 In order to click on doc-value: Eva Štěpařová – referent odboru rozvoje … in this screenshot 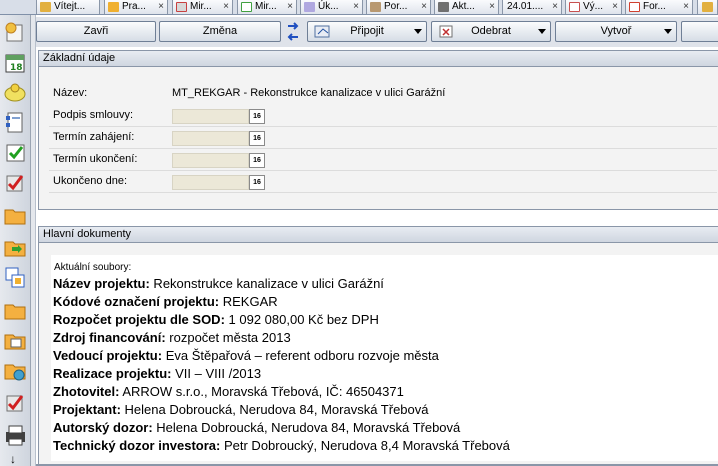, I will do `click(300, 355)`.